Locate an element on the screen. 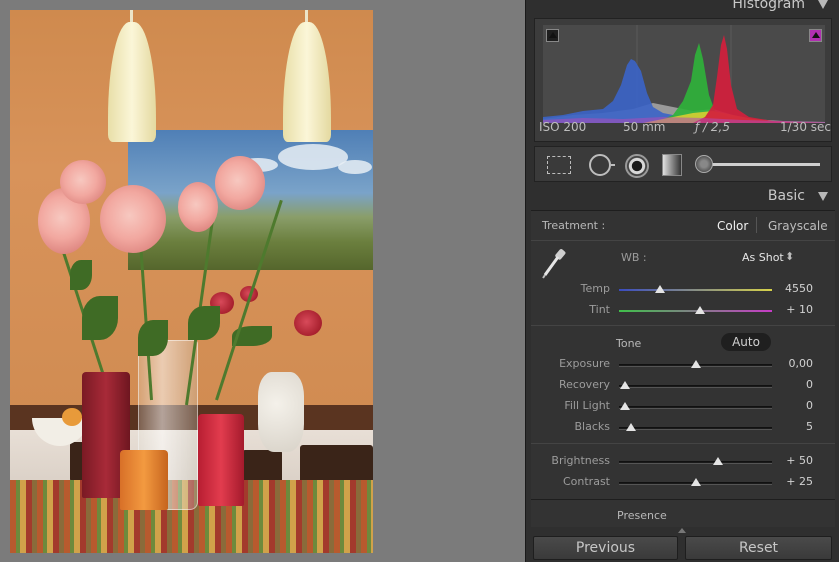  auto-tone-button: Auto is located at coordinates (746, 342).